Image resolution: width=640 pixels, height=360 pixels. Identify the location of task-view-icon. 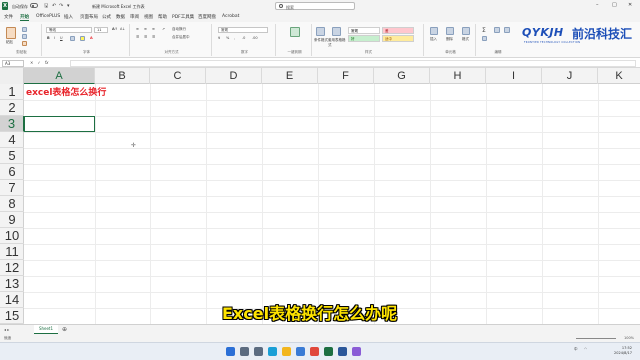
(258, 351).